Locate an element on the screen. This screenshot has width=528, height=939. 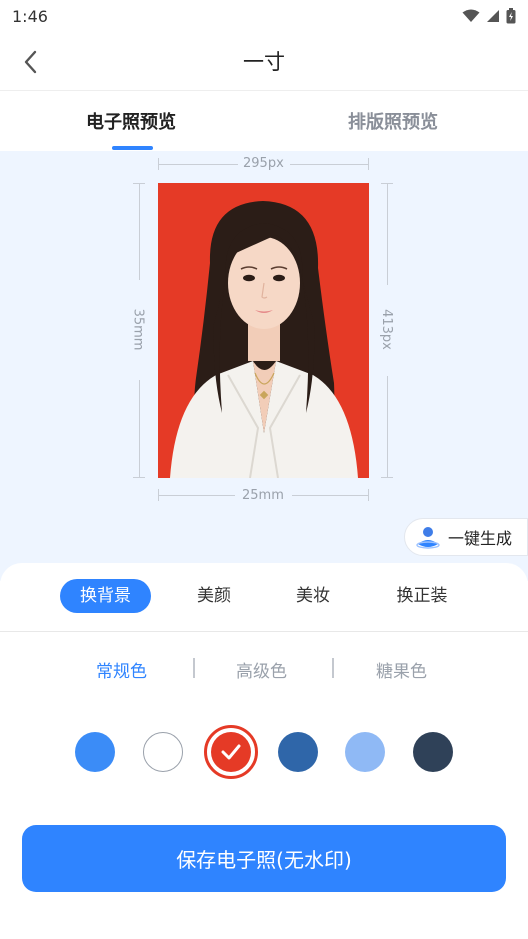
color-swatch-white is located at coordinates (163, 752).